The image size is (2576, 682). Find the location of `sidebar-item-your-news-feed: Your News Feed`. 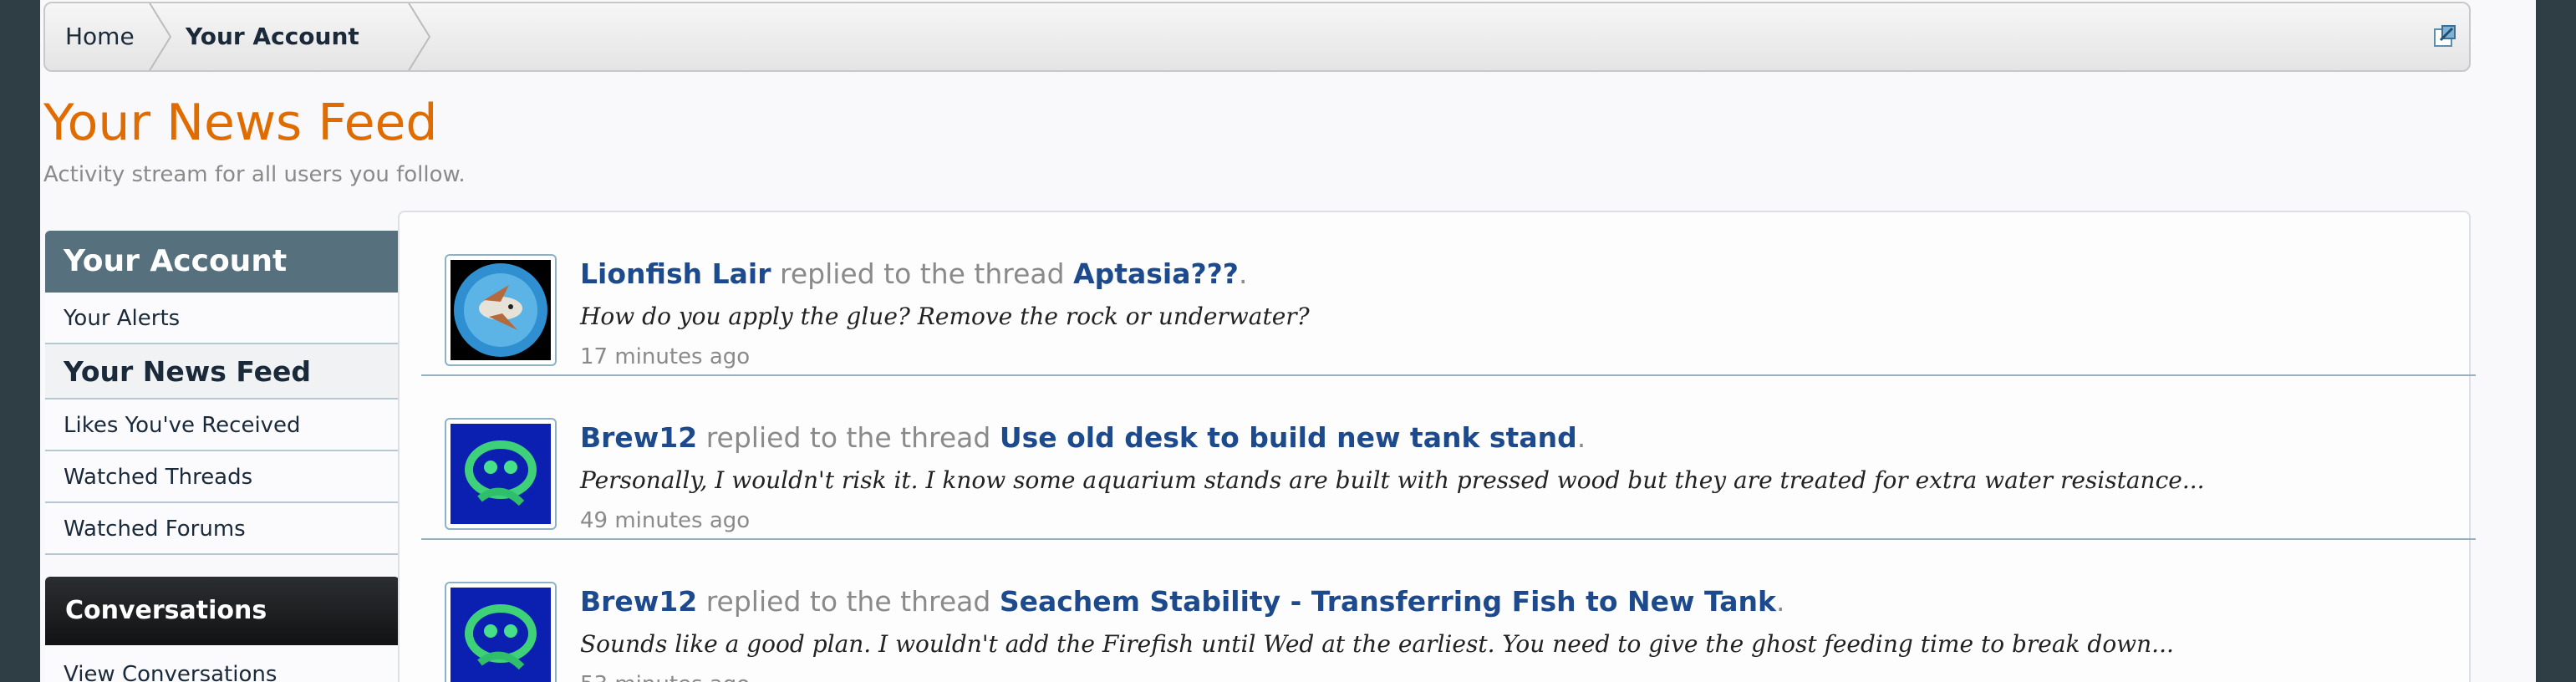

sidebar-item-your-news-feed: Your News Feed is located at coordinates (222, 372).